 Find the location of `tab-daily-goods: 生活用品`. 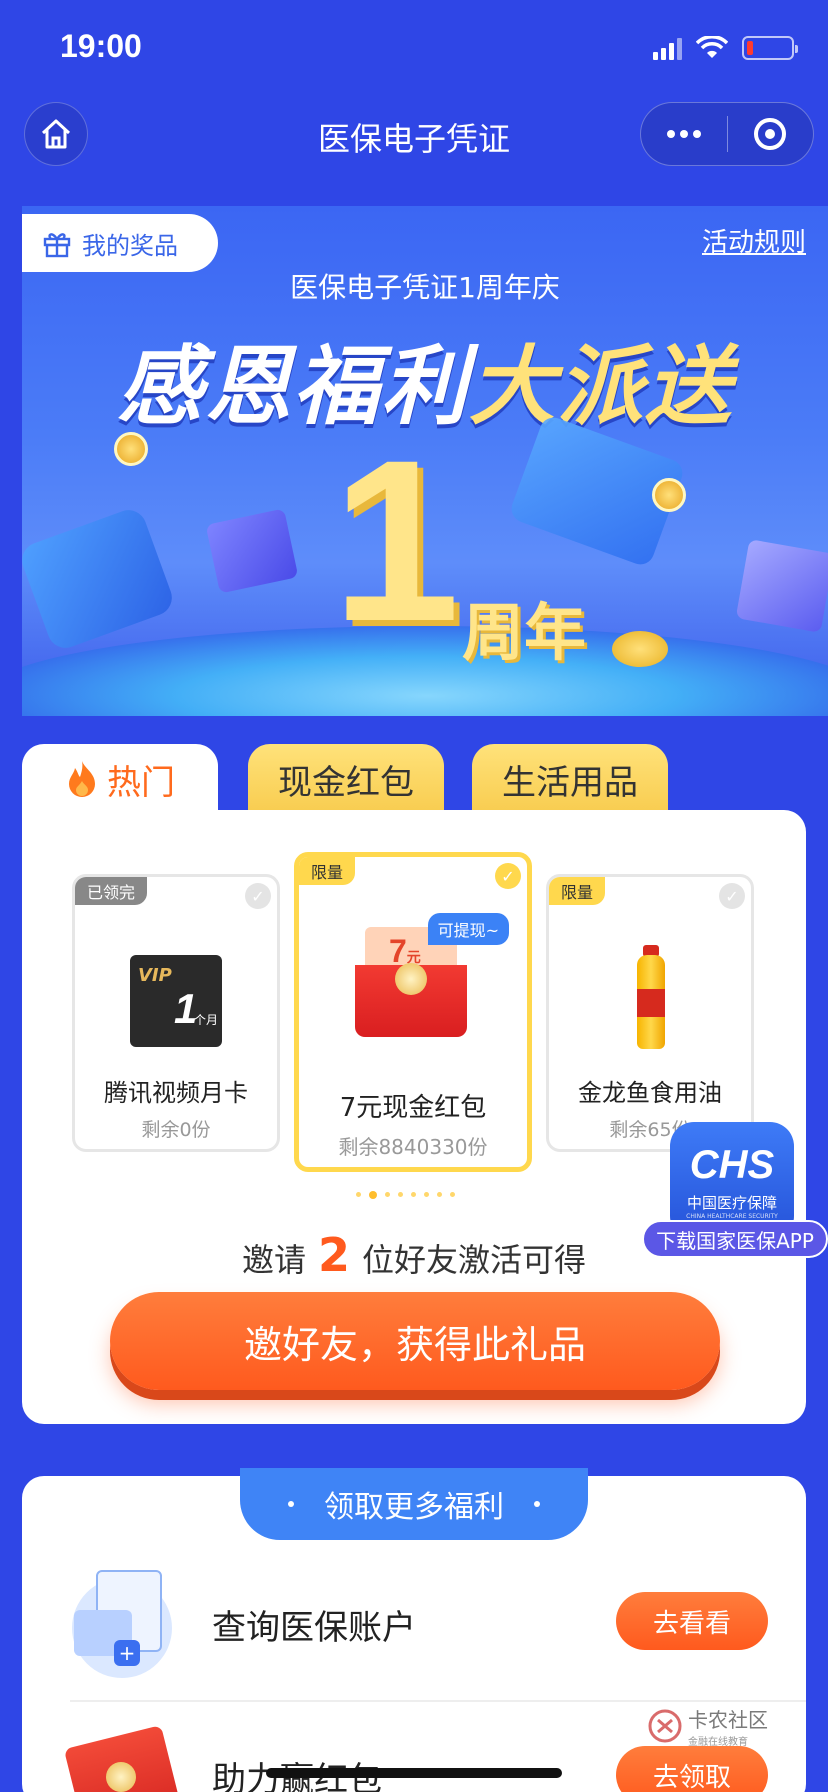

tab-daily-goods: 生活用品 is located at coordinates (570, 779).